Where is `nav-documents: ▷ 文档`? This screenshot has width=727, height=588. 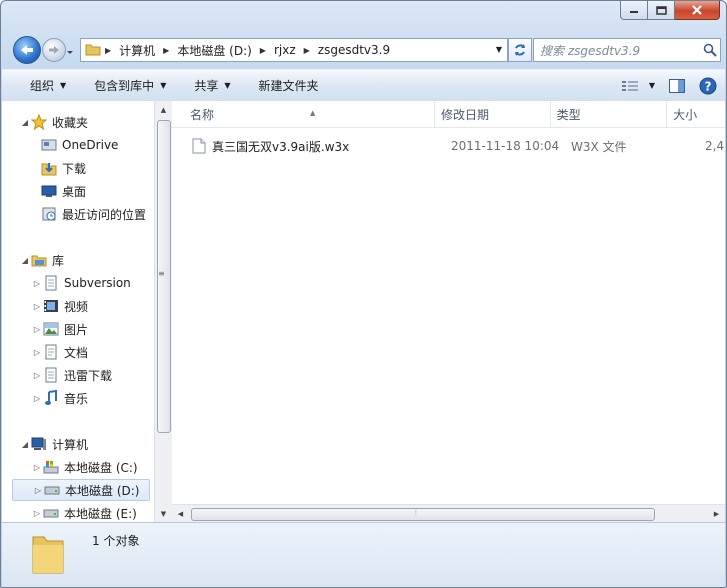
nav-documents: ▷ 文档 is located at coordinates (60, 352).